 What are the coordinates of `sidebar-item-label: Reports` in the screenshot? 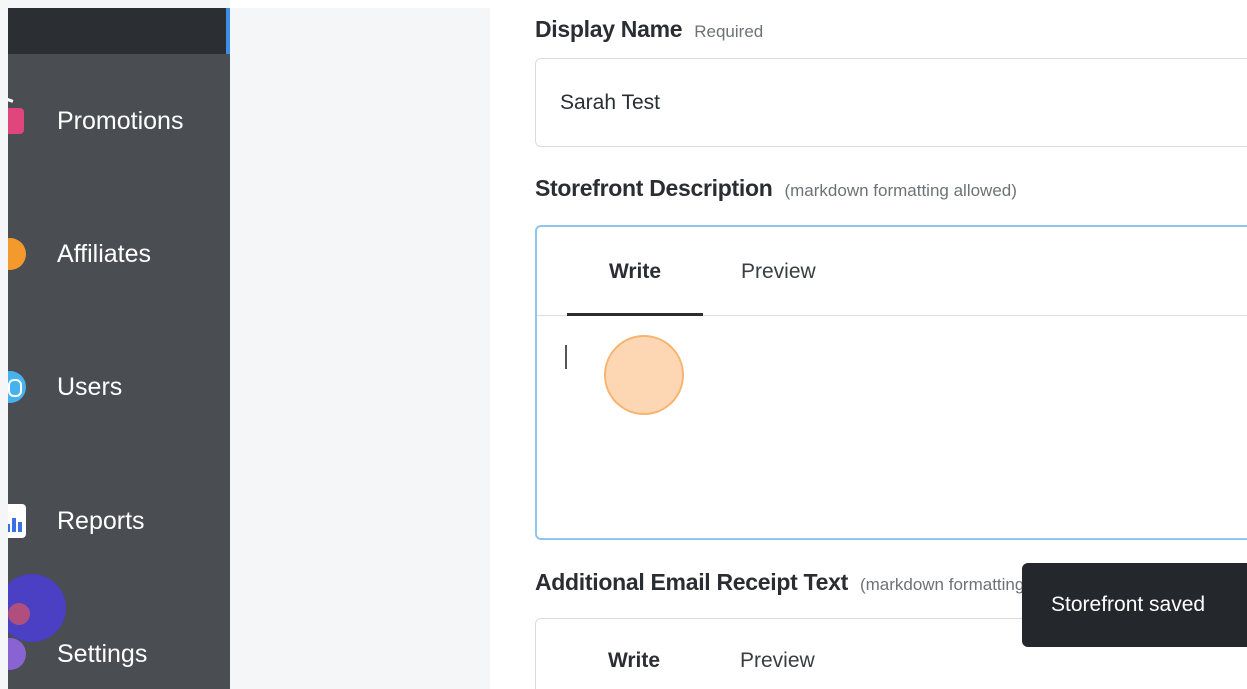 It's located at (101, 520).